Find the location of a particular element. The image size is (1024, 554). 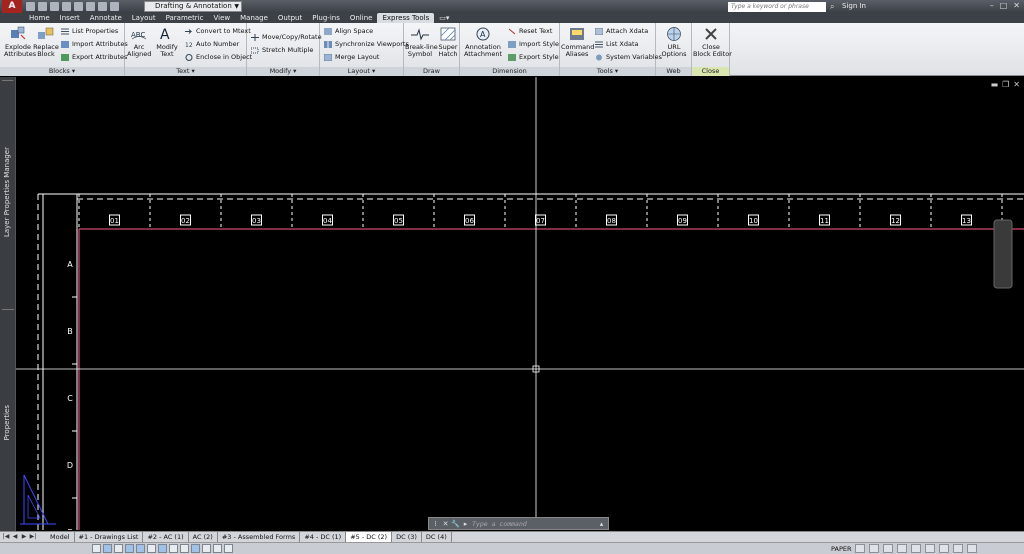

redo-icon is located at coordinates (102, 6).